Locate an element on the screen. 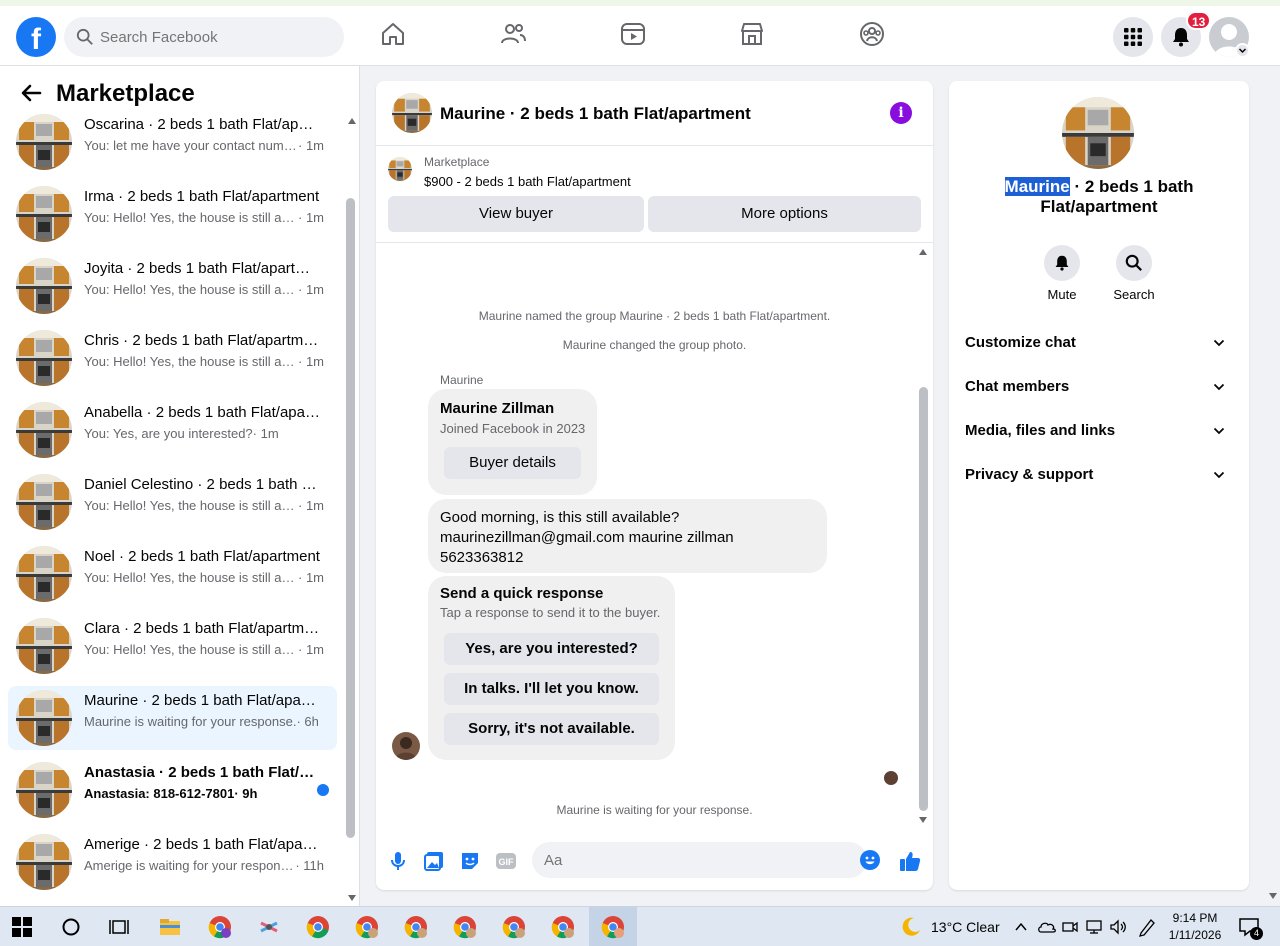  windows-start-icon is located at coordinates (22, 927).